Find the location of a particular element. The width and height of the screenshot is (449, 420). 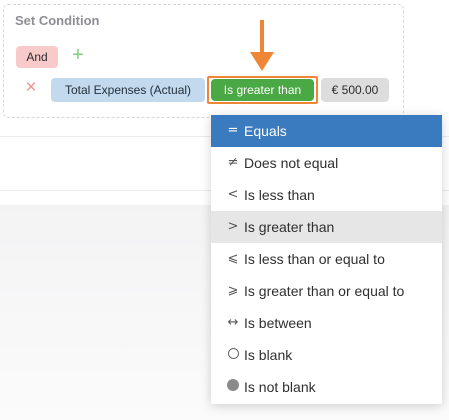

dropdown-option-label: Is not blank is located at coordinates (280, 387).